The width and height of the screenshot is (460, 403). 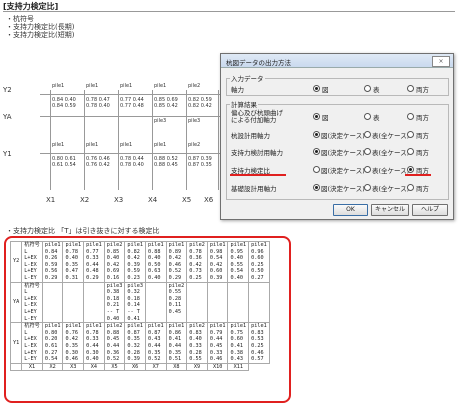 What do you see at coordinates (186, 140) in the screenshot?
I see `grid-line-x5` at bounding box center [186, 140].